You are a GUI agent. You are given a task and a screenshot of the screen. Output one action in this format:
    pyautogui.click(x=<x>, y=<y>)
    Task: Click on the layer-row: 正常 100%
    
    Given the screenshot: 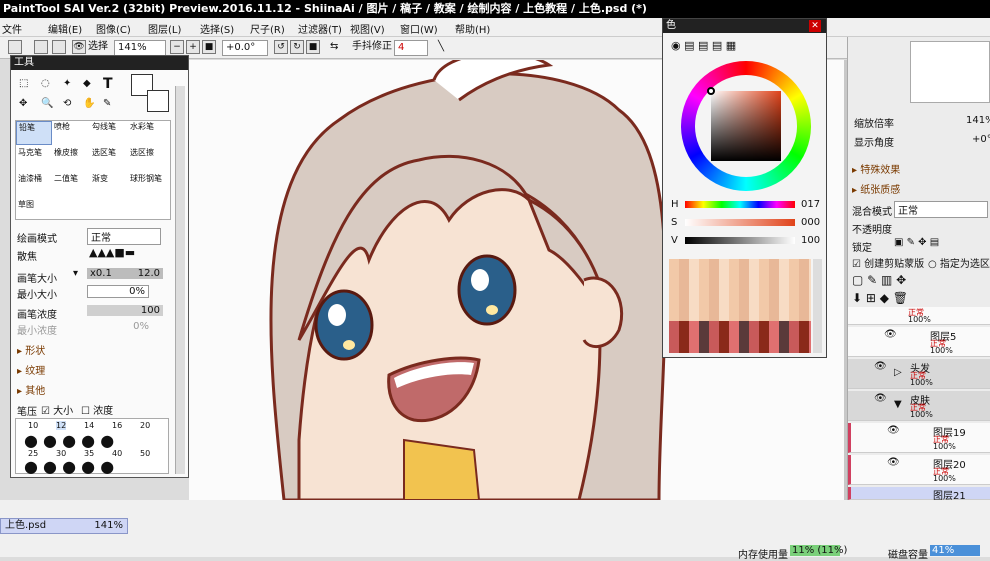 What is the action you would take?
    pyautogui.click(x=919, y=316)
    